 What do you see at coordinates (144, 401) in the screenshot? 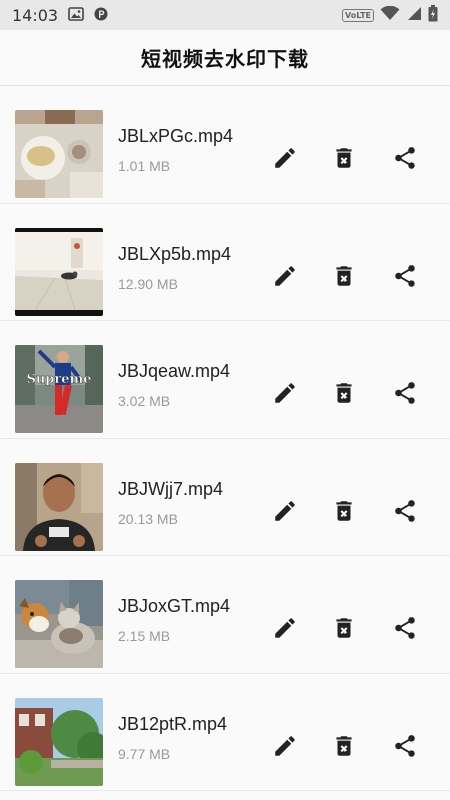
I see `file-size: 3.02 MB` at bounding box center [144, 401].